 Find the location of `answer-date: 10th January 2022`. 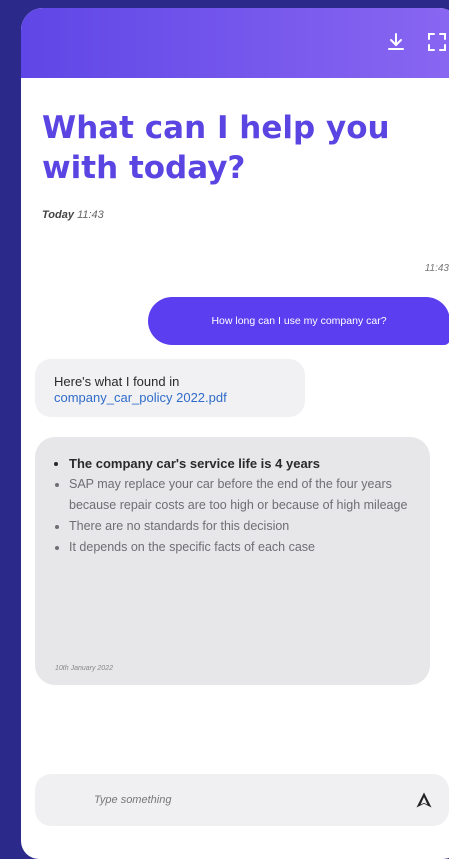

answer-date: 10th January 2022 is located at coordinates (84, 668).